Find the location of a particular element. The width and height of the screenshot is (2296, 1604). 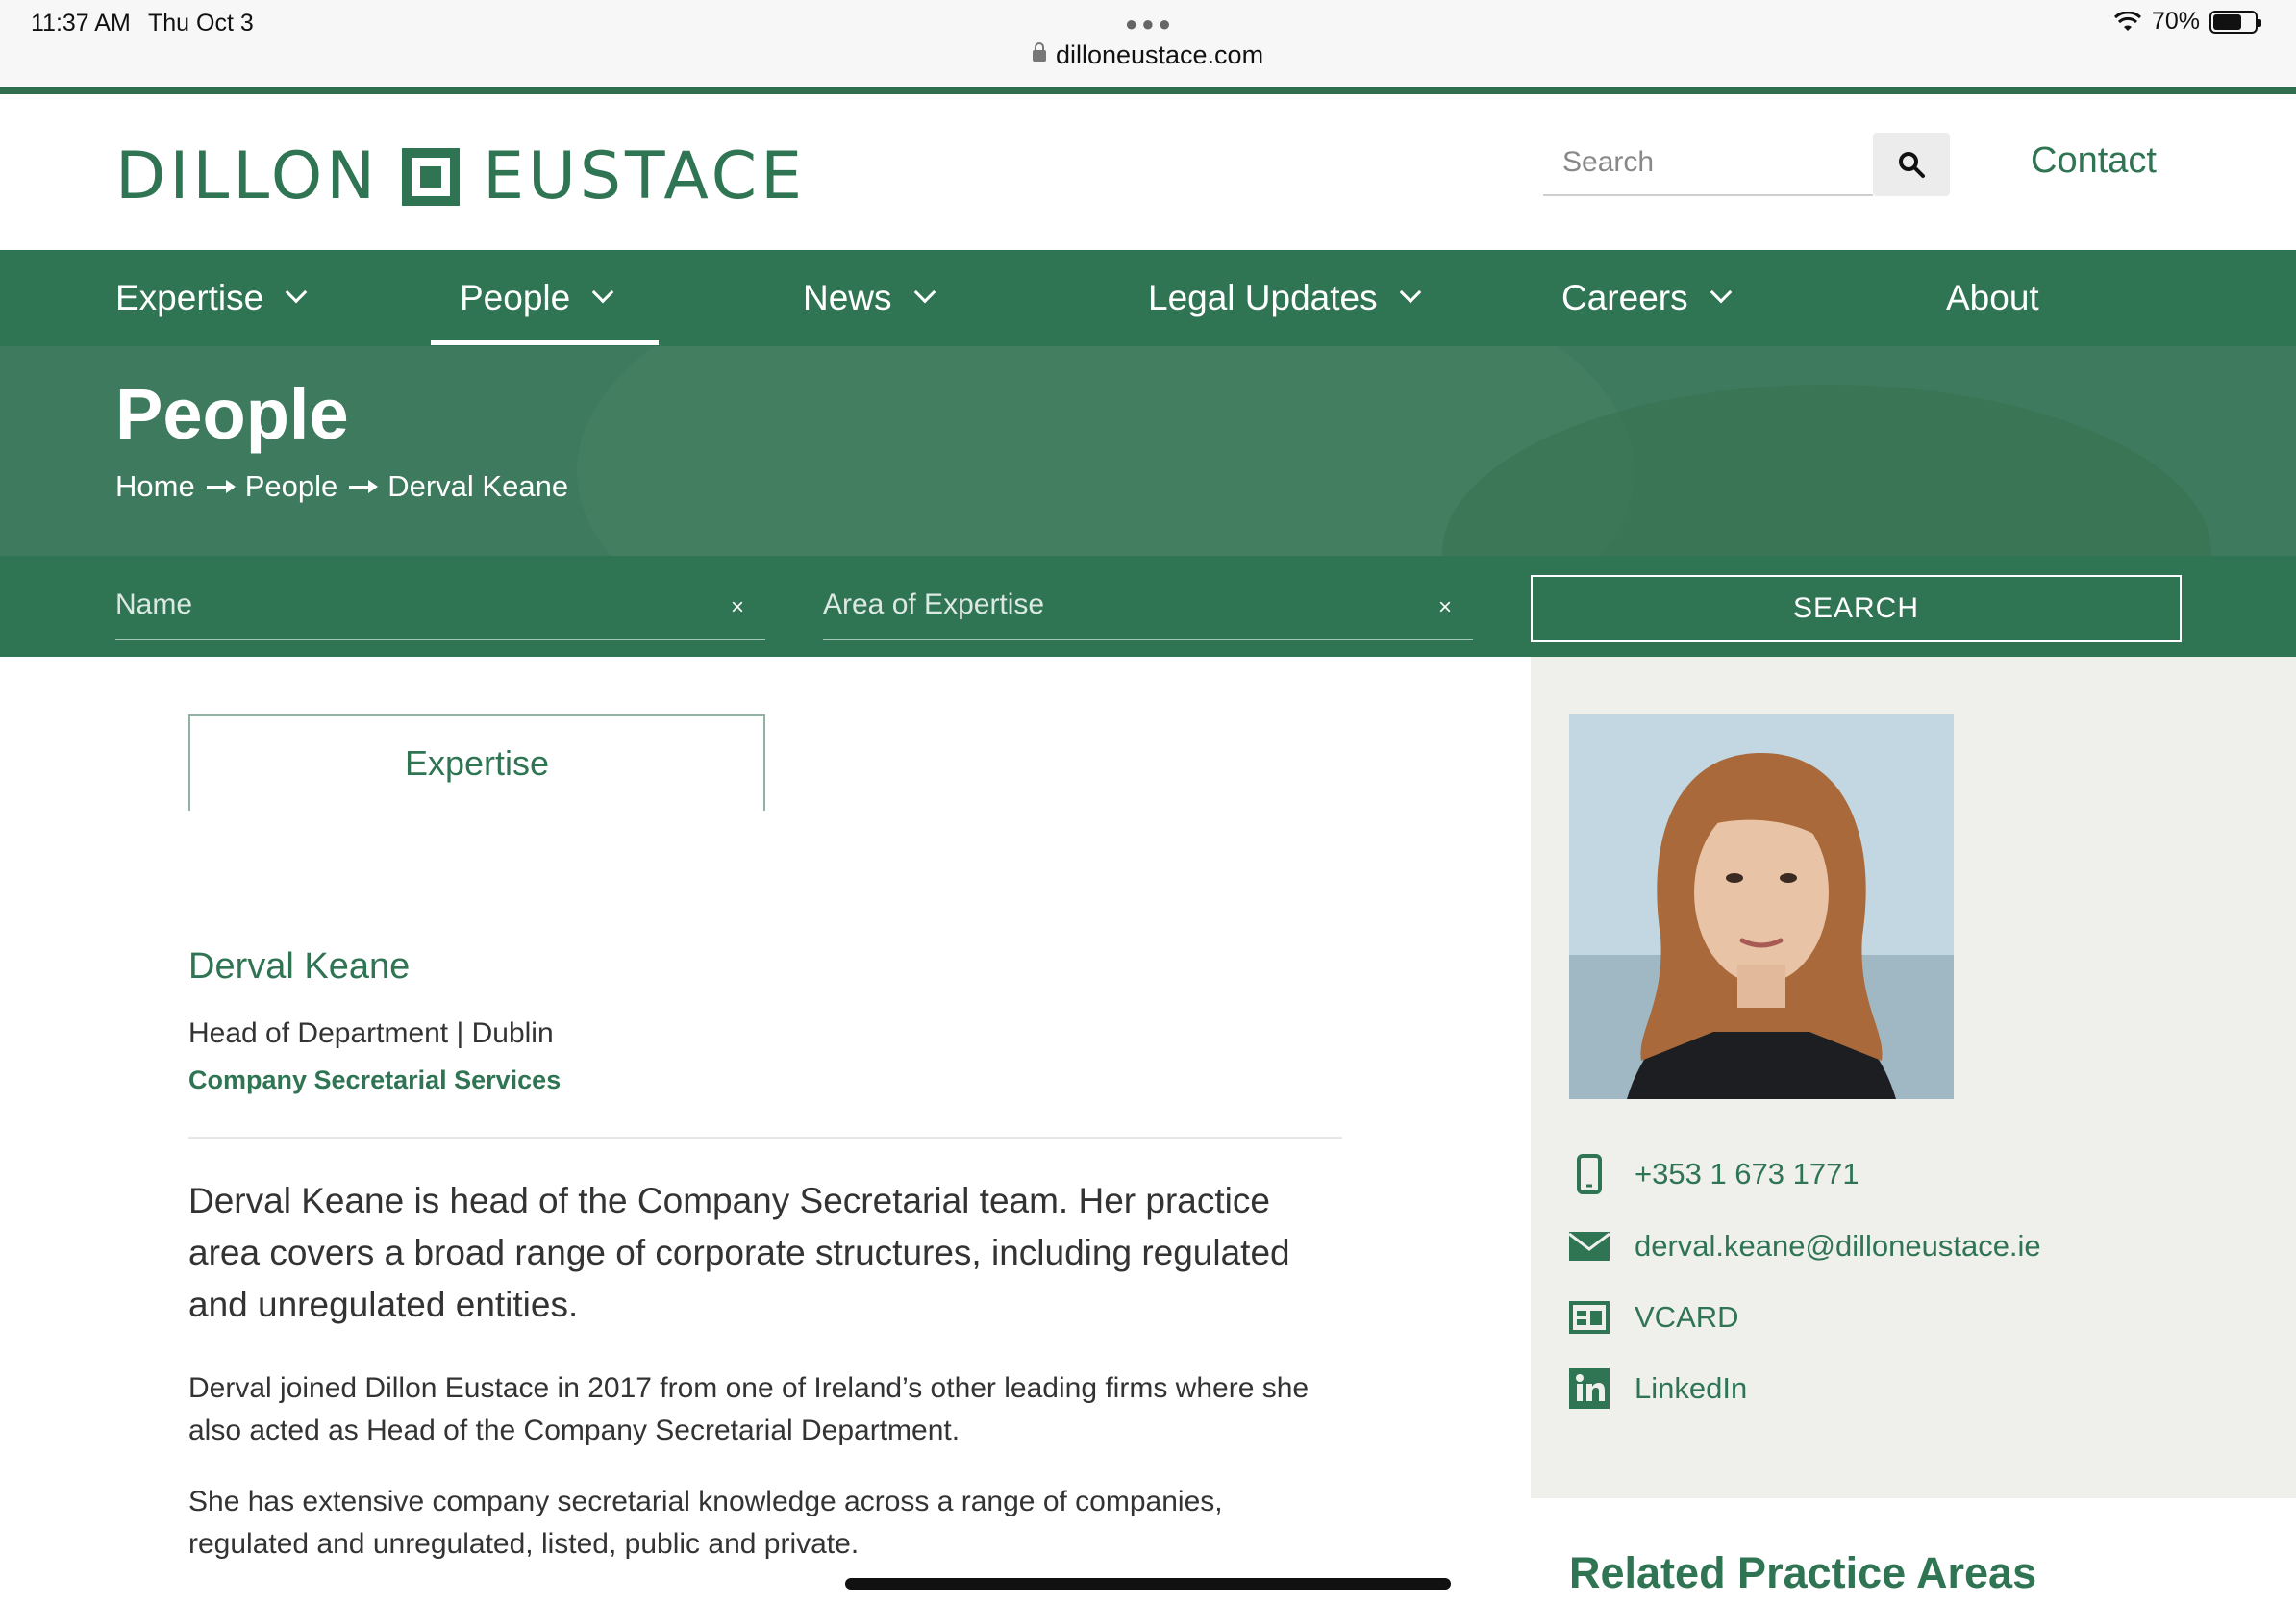

search-icon is located at coordinates (1912, 165).